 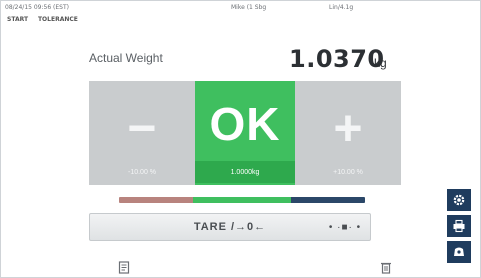 What do you see at coordinates (345, 227) in the screenshot?
I see `level-indicator: • ·■· •` at bounding box center [345, 227].